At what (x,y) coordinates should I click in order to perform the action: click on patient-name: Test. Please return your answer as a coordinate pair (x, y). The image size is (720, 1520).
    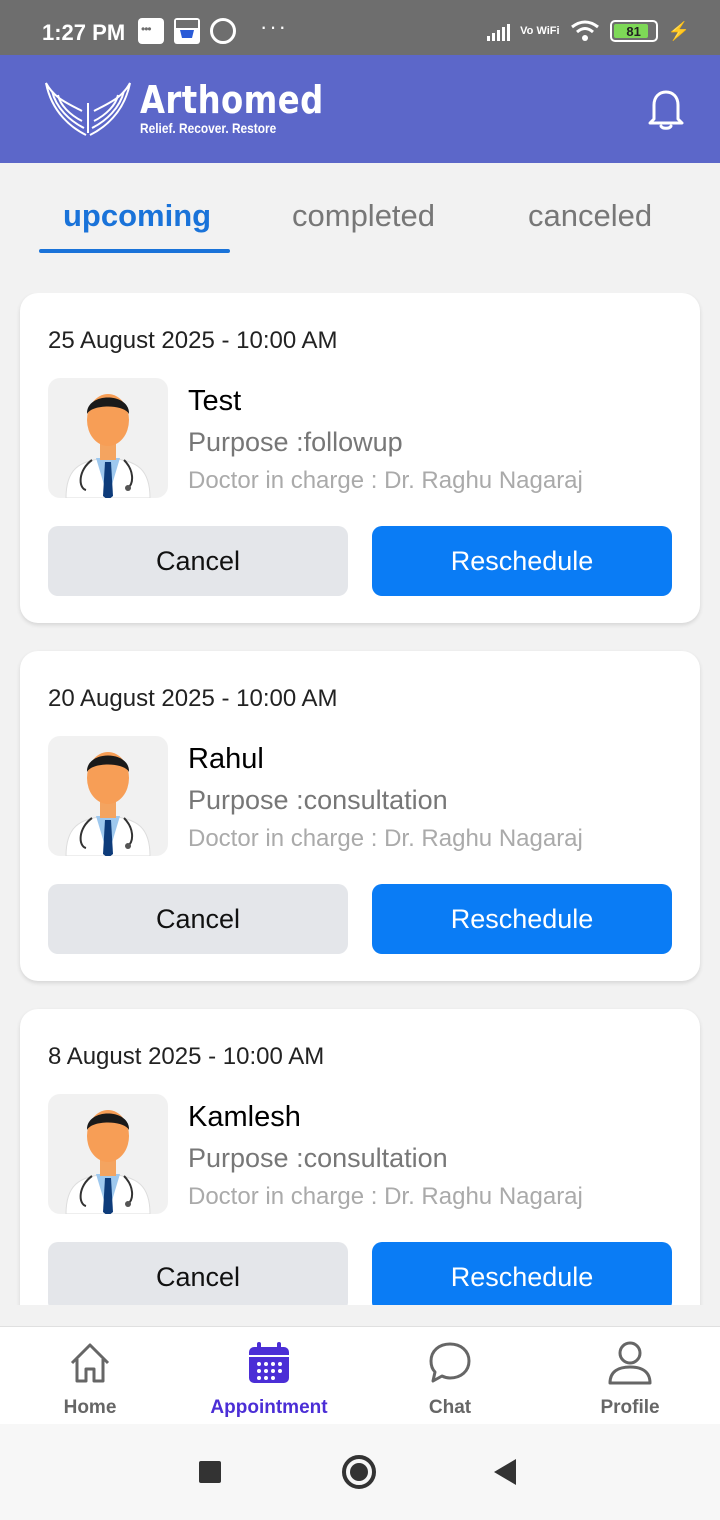
    Looking at the image, I should click on (215, 401).